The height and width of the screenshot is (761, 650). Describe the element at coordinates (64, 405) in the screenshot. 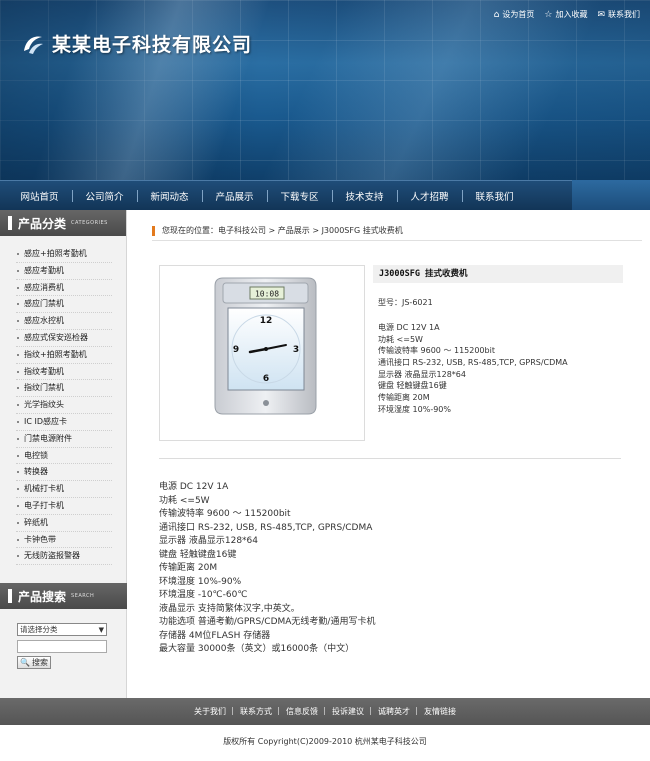

I see `category-item: 光学指纹头` at that location.